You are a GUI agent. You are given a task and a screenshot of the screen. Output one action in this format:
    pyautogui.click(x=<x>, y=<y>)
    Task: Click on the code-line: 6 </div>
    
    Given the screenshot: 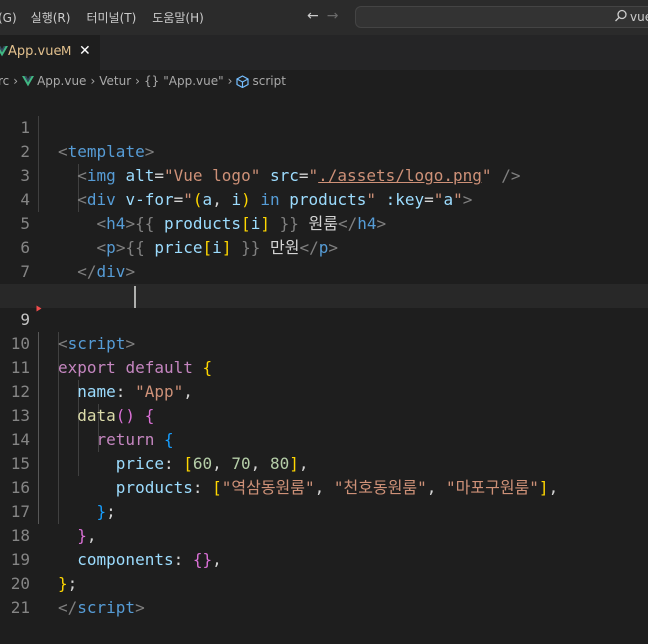 What is the action you would take?
    pyautogui.click(x=324, y=246)
    